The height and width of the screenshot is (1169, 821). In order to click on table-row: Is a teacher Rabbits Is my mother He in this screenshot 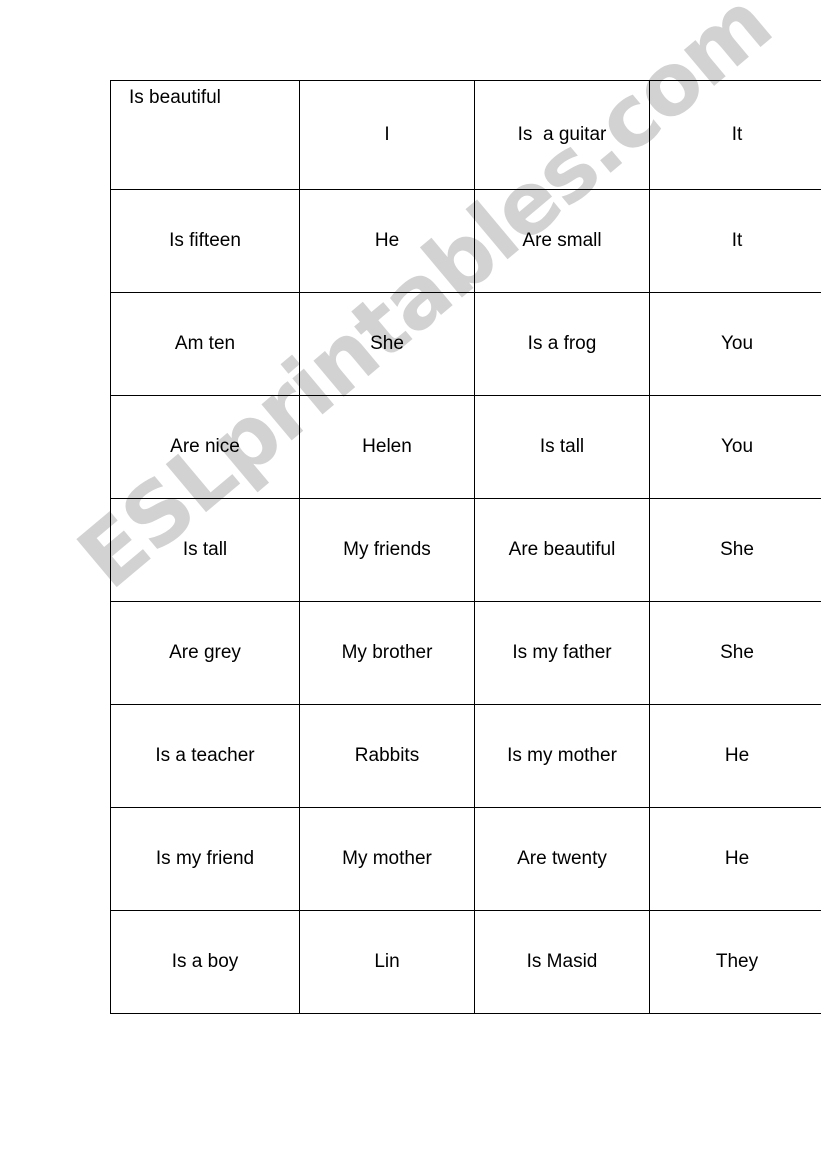, I will do `click(465, 756)`.